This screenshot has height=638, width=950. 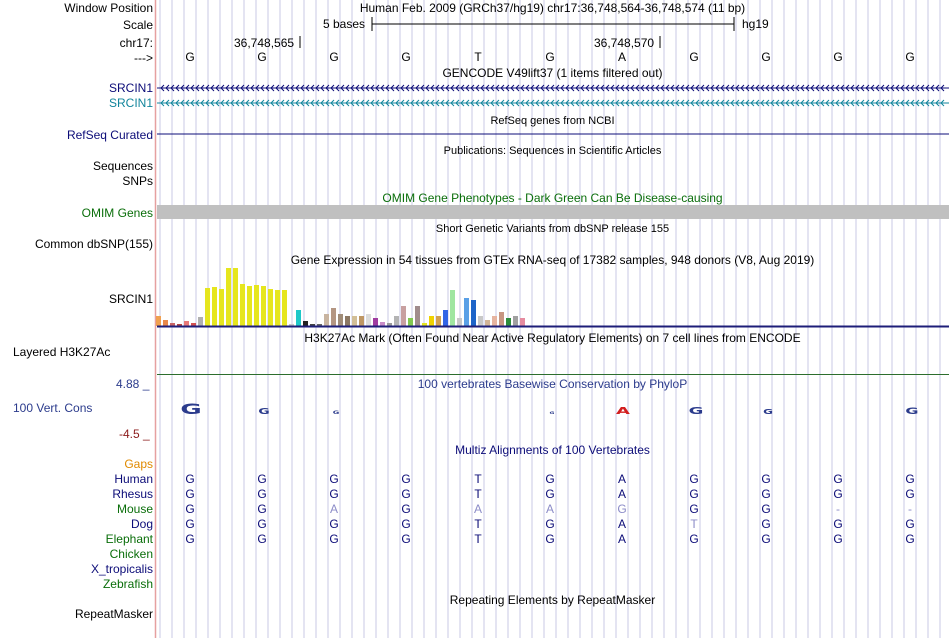 I want to click on multiz-species-label: Zebrafish, so click(x=128, y=584).